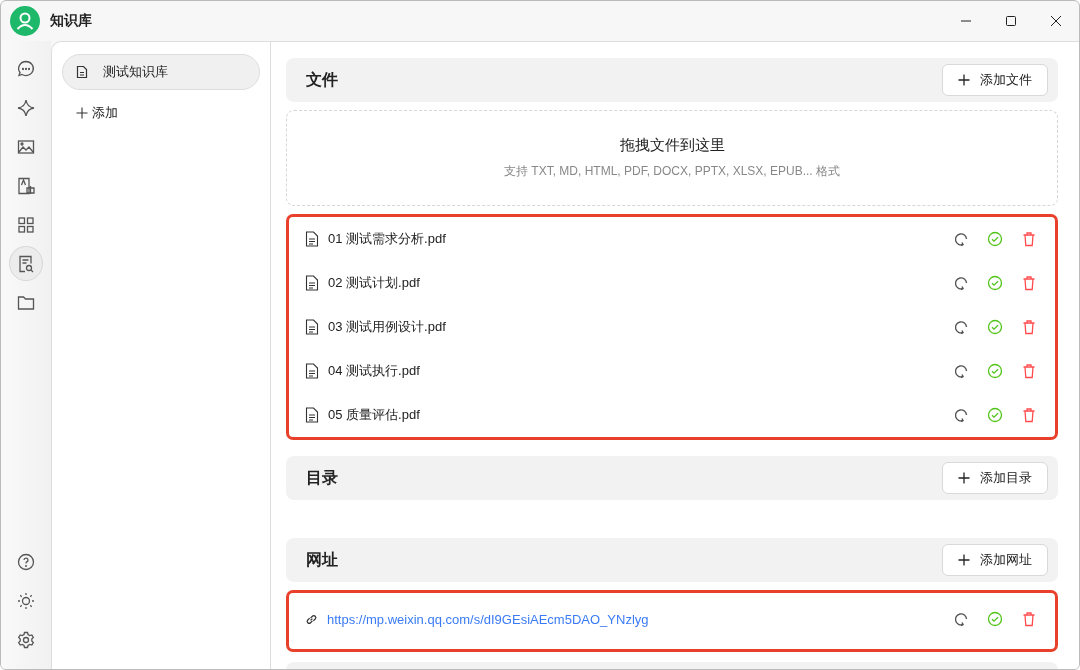  I want to click on file-name: 03 测试用例设计.pdf, so click(387, 327).